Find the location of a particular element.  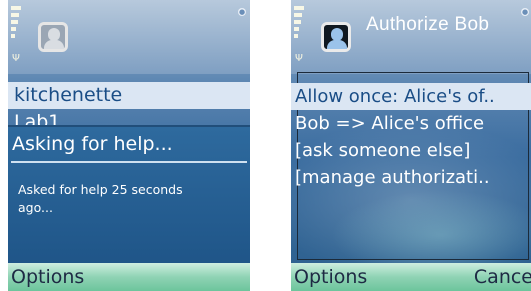

page-title: Authorize Bob is located at coordinates (428, 24).